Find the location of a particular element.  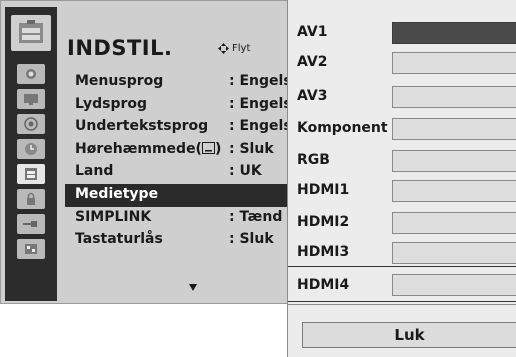

audio-icon is located at coordinates (31, 123).